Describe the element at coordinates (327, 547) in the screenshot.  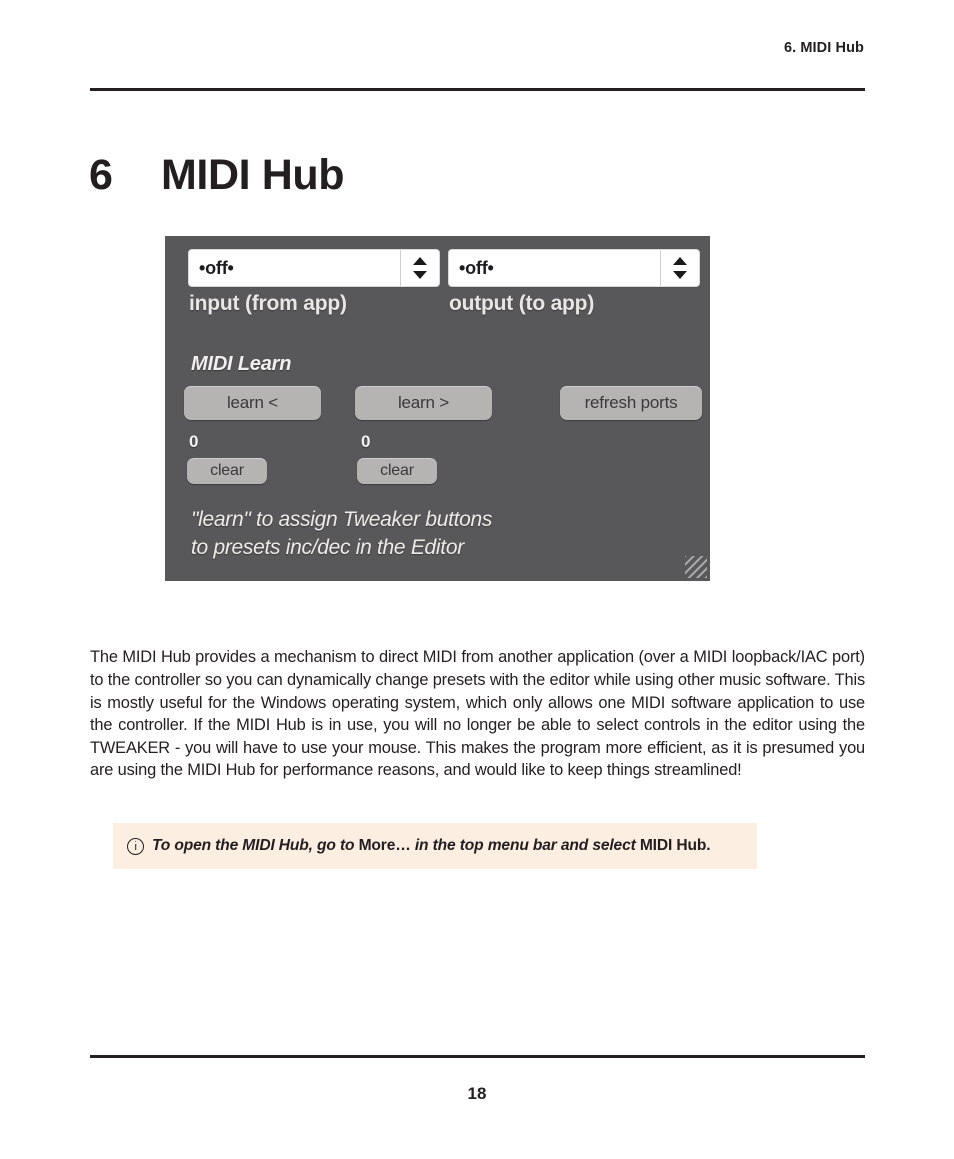
I see `midi-learn-hint-line-2: to presets inc/dec in the Editor` at that location.